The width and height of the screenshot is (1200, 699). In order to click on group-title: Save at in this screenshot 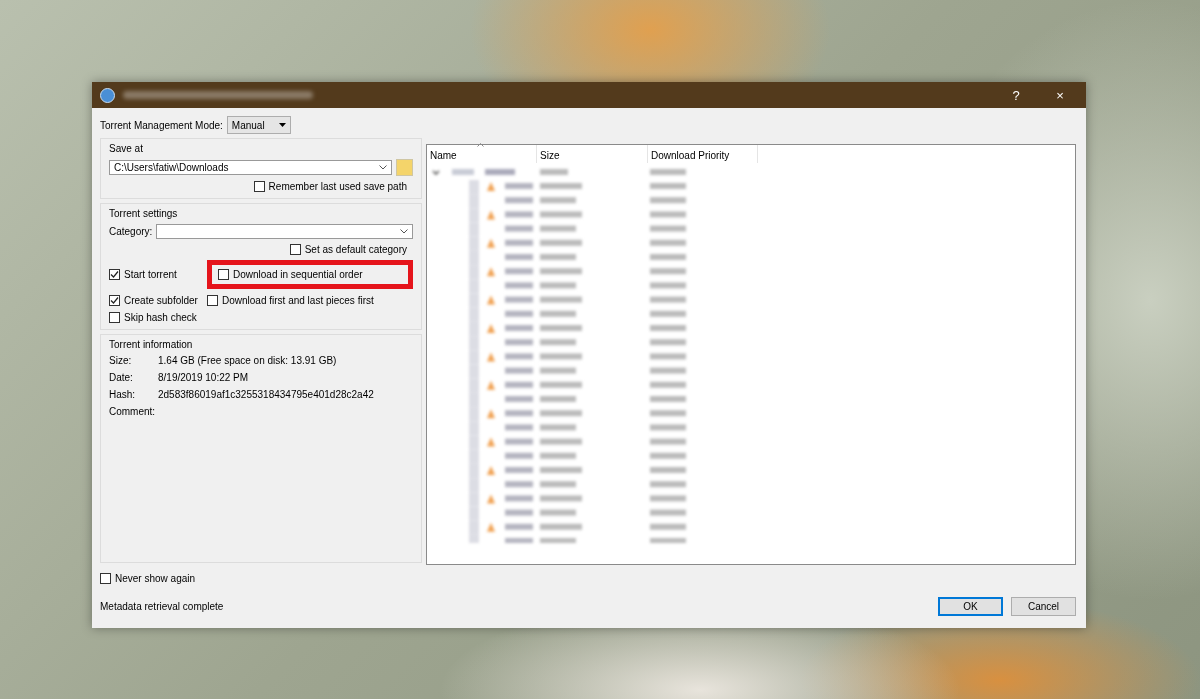, I will do `click(126, 148)`.